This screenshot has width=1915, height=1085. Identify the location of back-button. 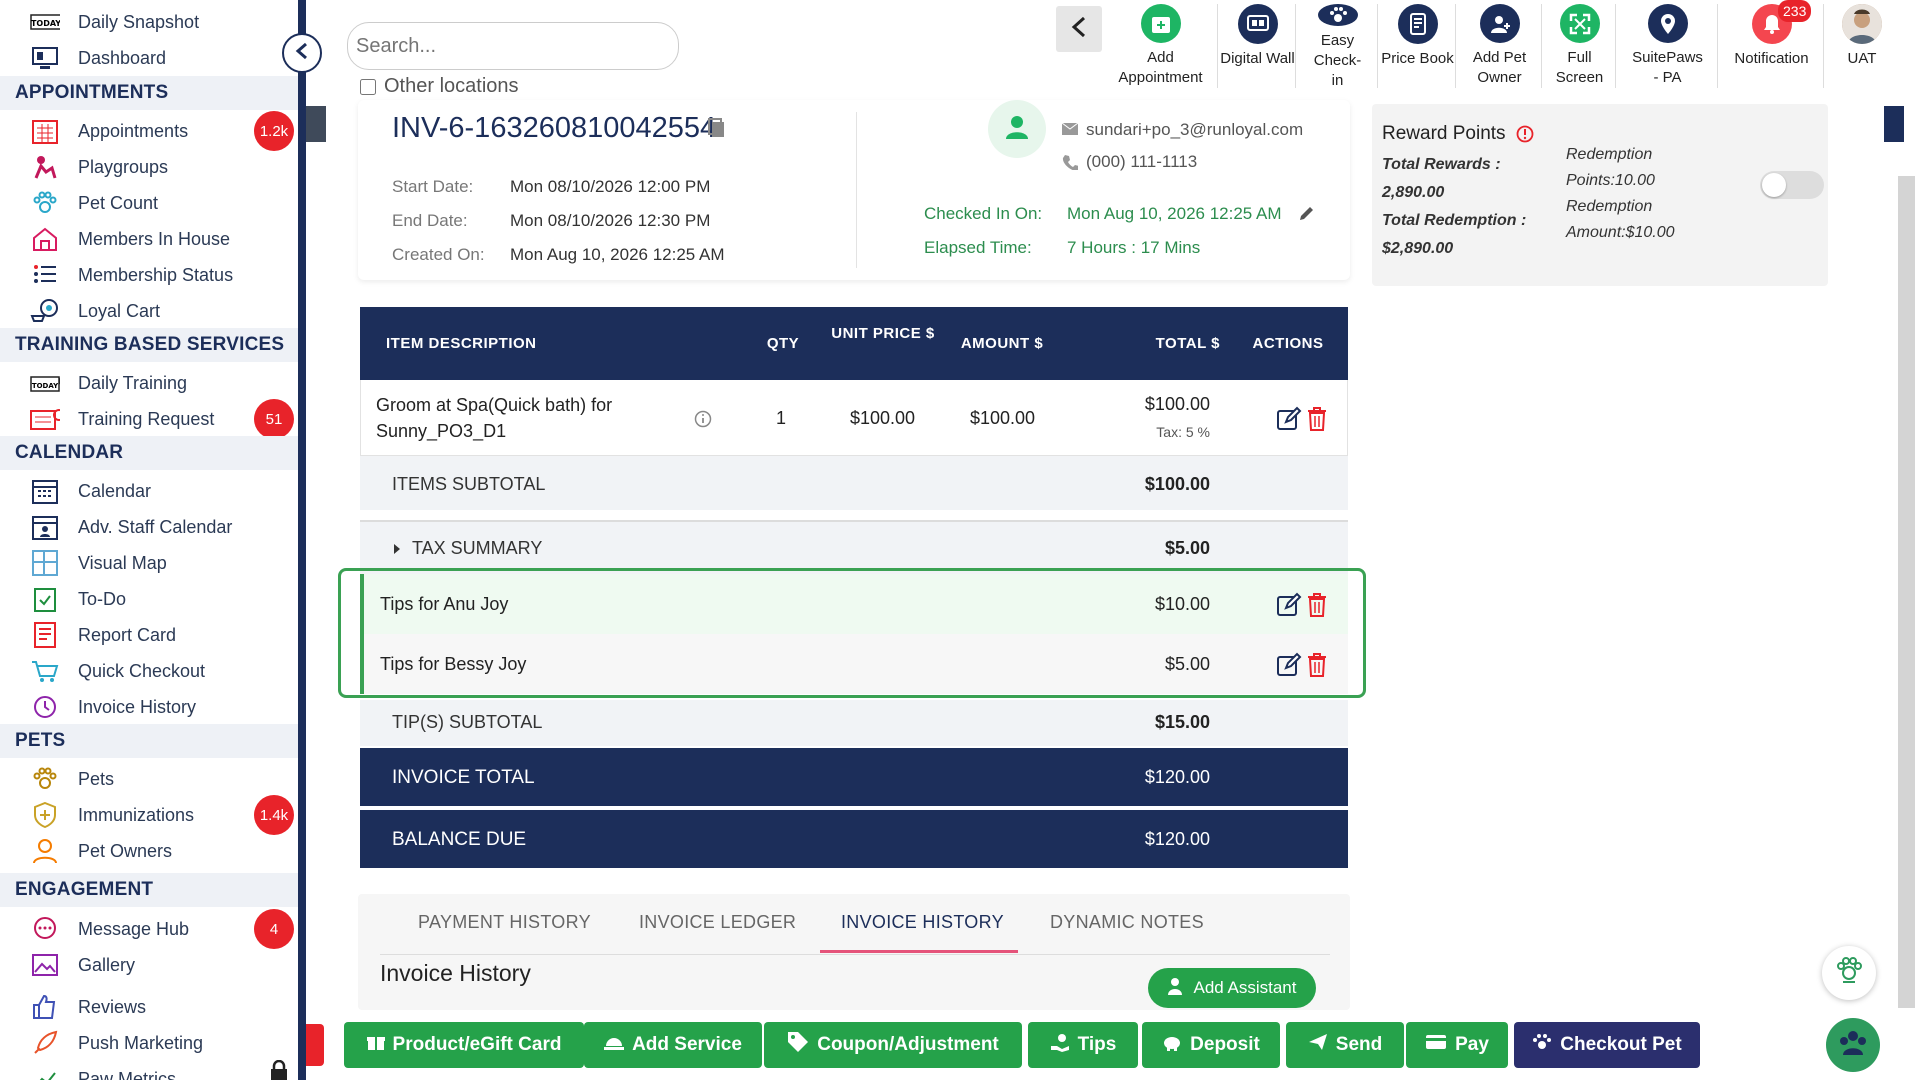
(1079, 29).